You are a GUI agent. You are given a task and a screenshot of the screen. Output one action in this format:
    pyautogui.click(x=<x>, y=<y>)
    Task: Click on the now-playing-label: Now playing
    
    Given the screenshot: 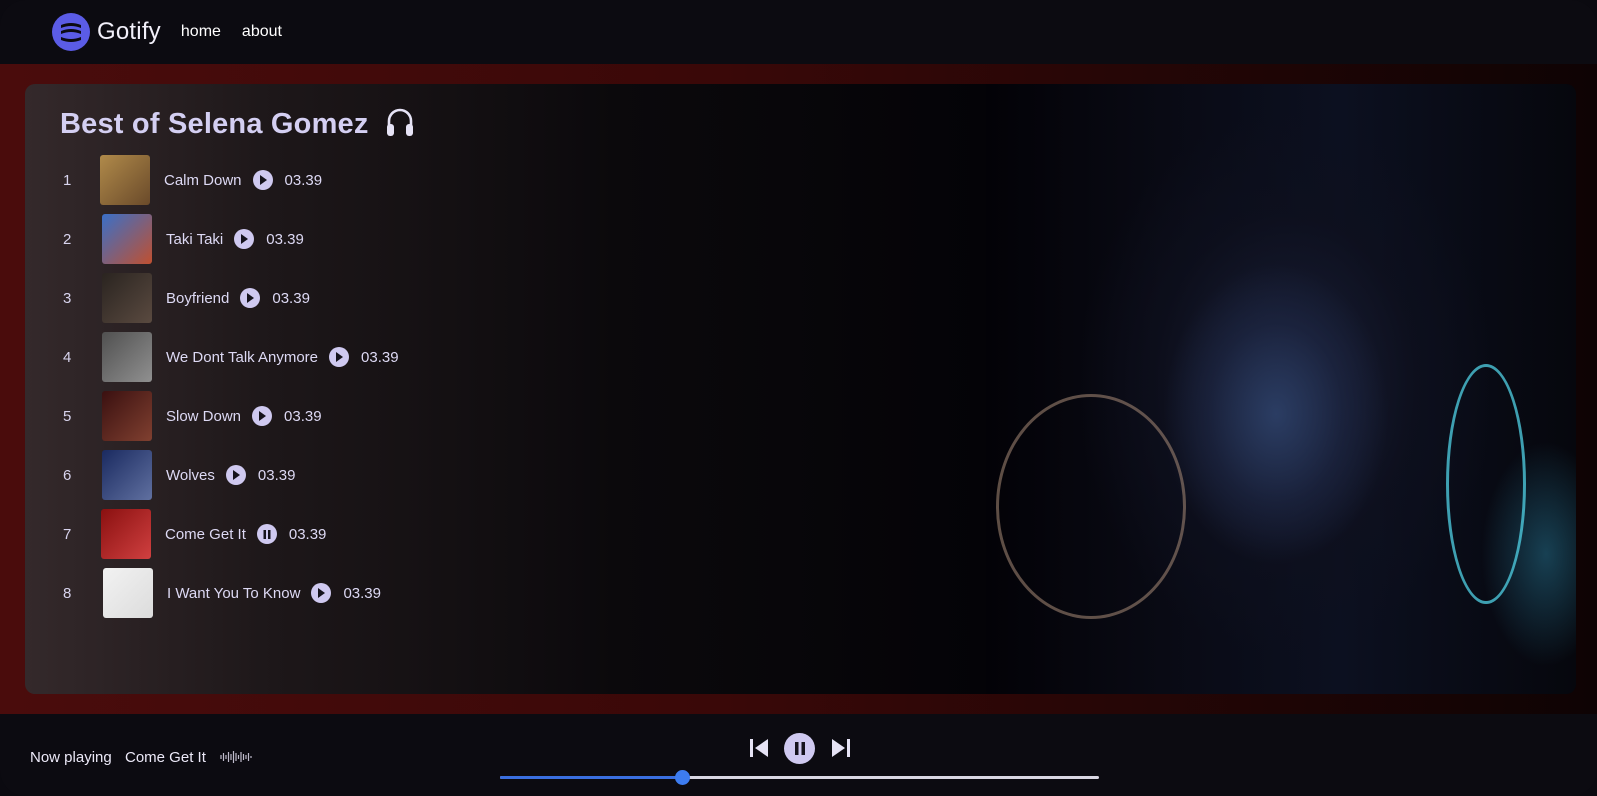 What is the action you would take?
    pyautogui.click(x=71, y=757)
    